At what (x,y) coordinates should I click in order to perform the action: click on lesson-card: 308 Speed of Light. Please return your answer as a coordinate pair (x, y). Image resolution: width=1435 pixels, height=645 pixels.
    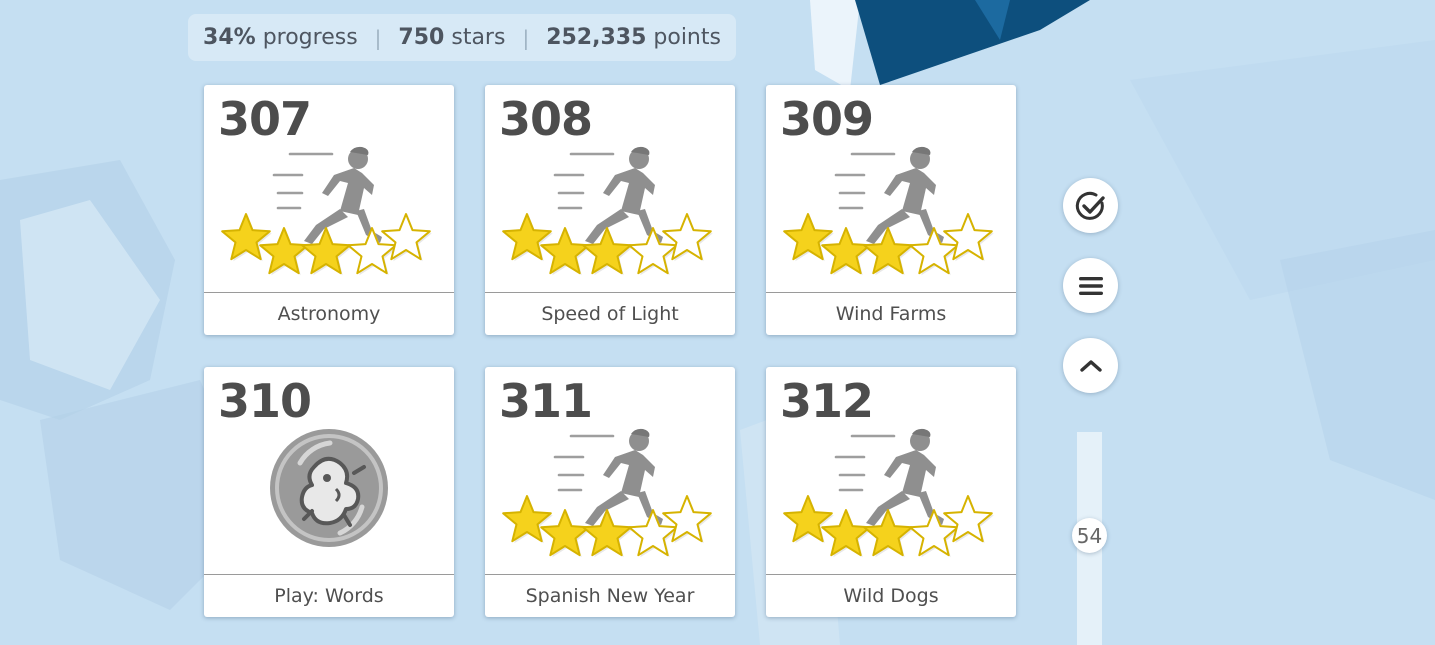
    Looking at the image, I should click on (610, 210).